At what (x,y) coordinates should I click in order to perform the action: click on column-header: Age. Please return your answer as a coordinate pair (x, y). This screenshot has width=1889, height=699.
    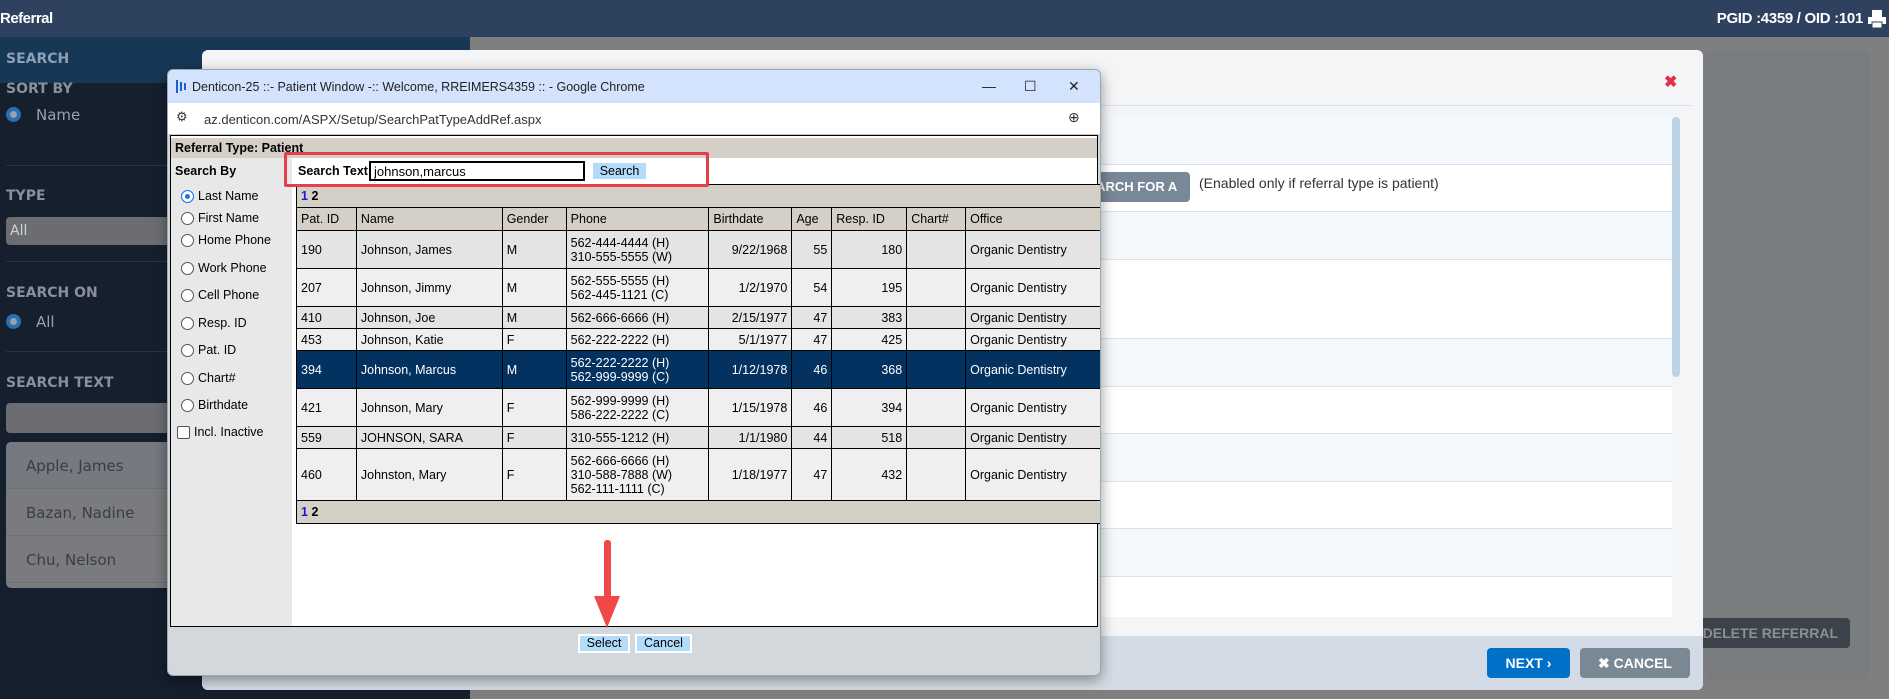
    Looking at the image, I should click on (812, 219).